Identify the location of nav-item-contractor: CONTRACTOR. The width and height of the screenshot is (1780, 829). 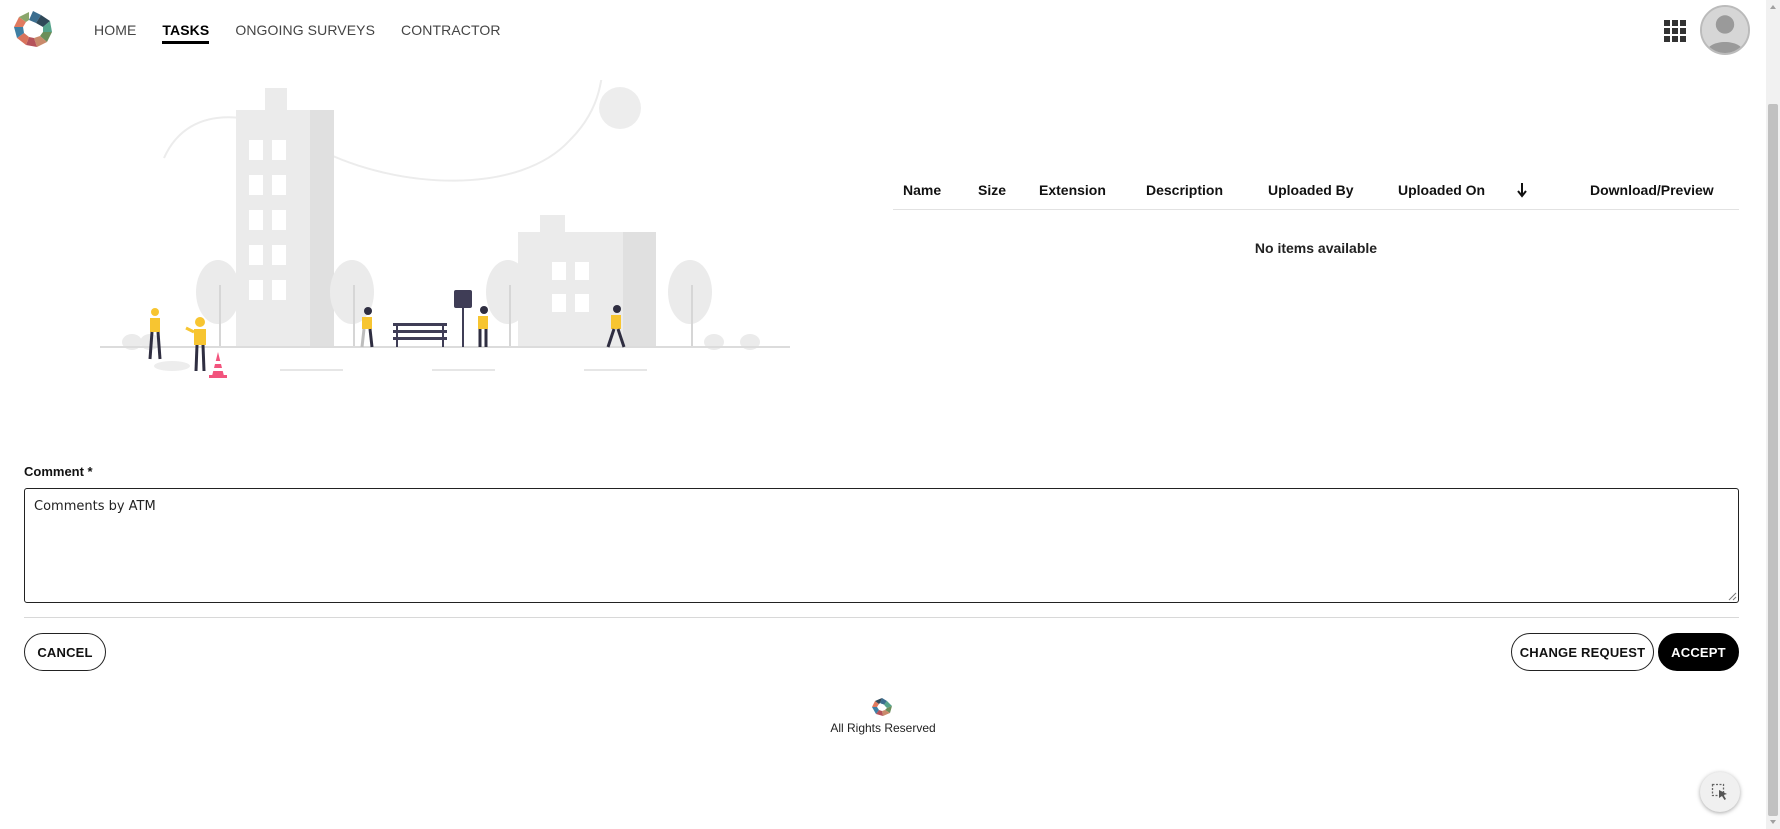
(451, 30).